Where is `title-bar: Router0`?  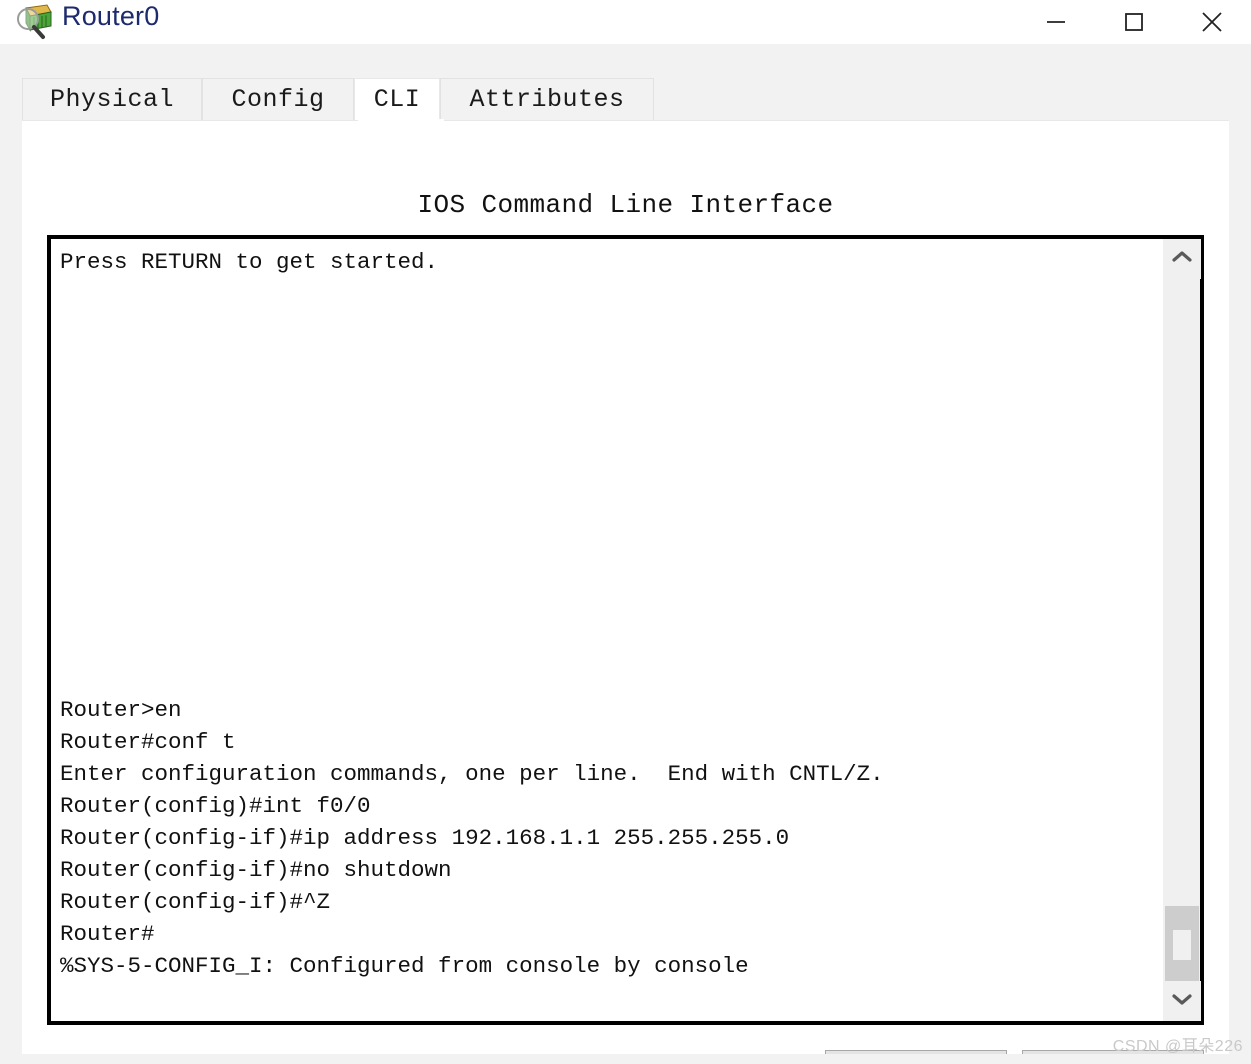 title-bar: Router0 is located at coordinates (625, 22).